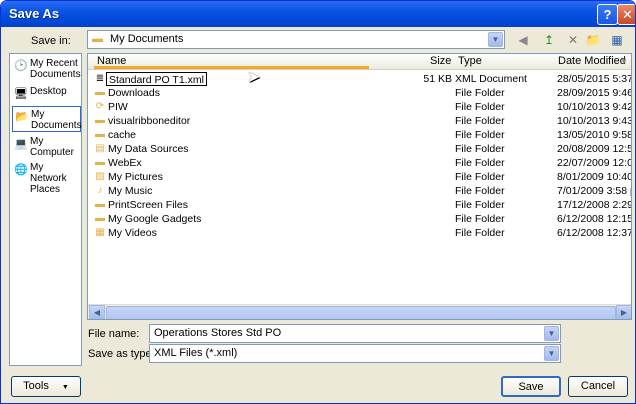 This screenshot has width=636, height=404. I want to click on delete-icon: ✕, so click(573, 40).